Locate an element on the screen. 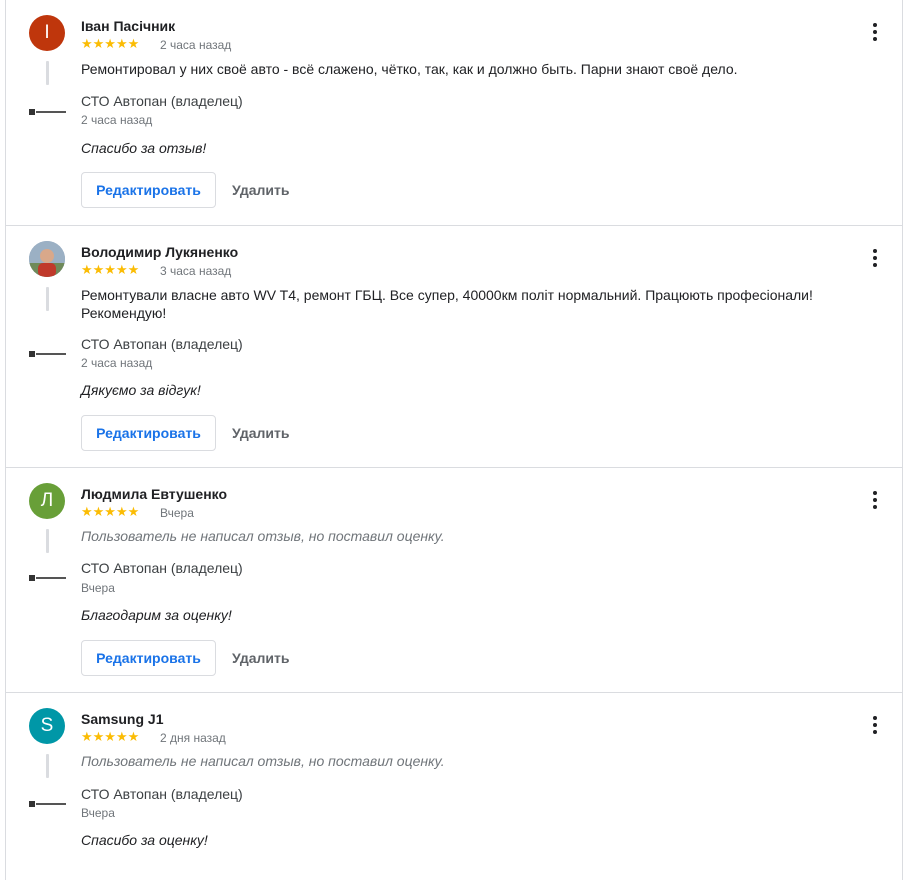 The image size is (909, 880). owner-reply: Благодарим за оценку! is located at coordinates (156, 615).